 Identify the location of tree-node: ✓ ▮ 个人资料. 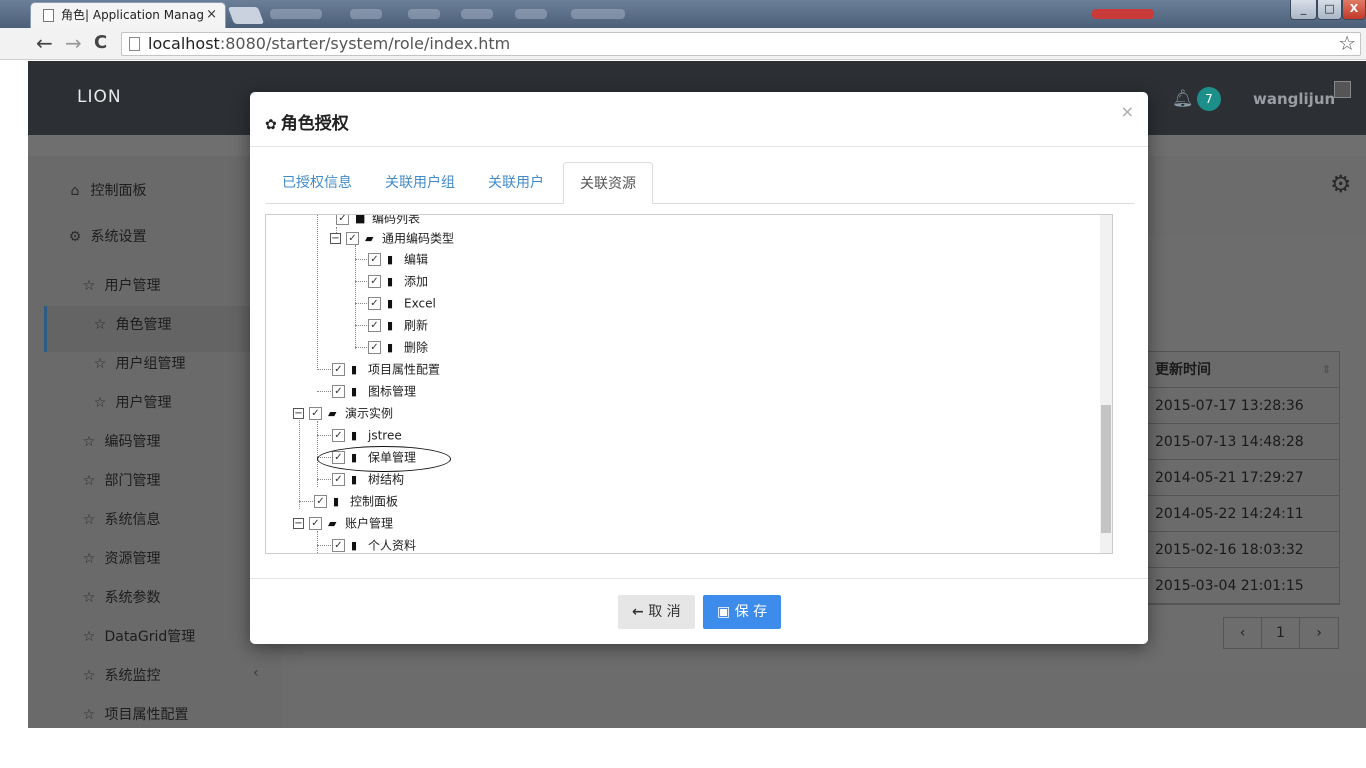
(374, 544).